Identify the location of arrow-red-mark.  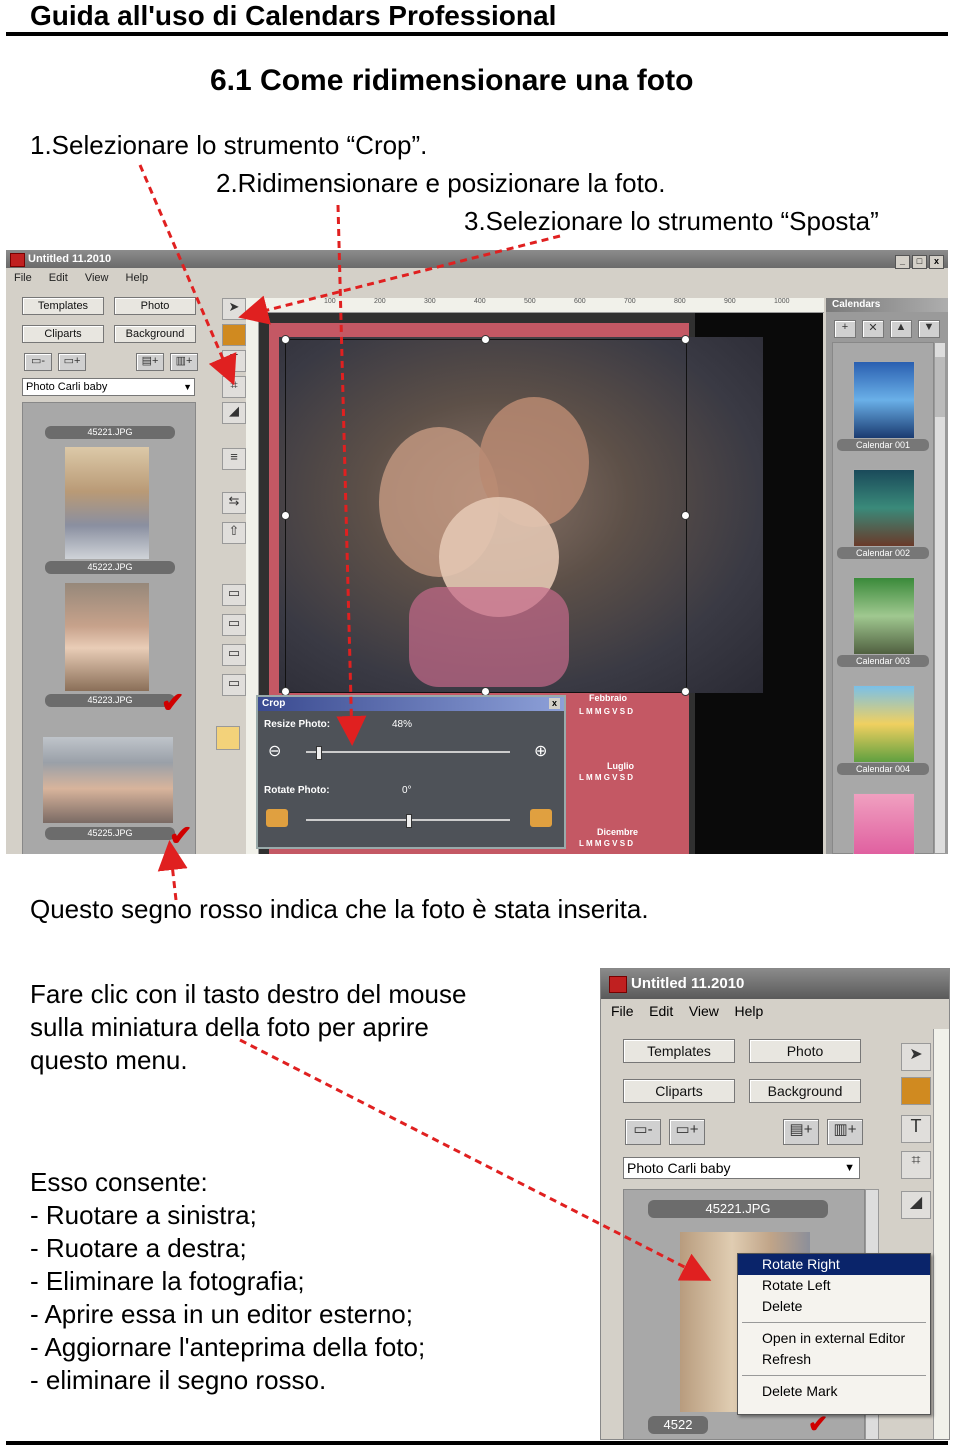
(172, 870).